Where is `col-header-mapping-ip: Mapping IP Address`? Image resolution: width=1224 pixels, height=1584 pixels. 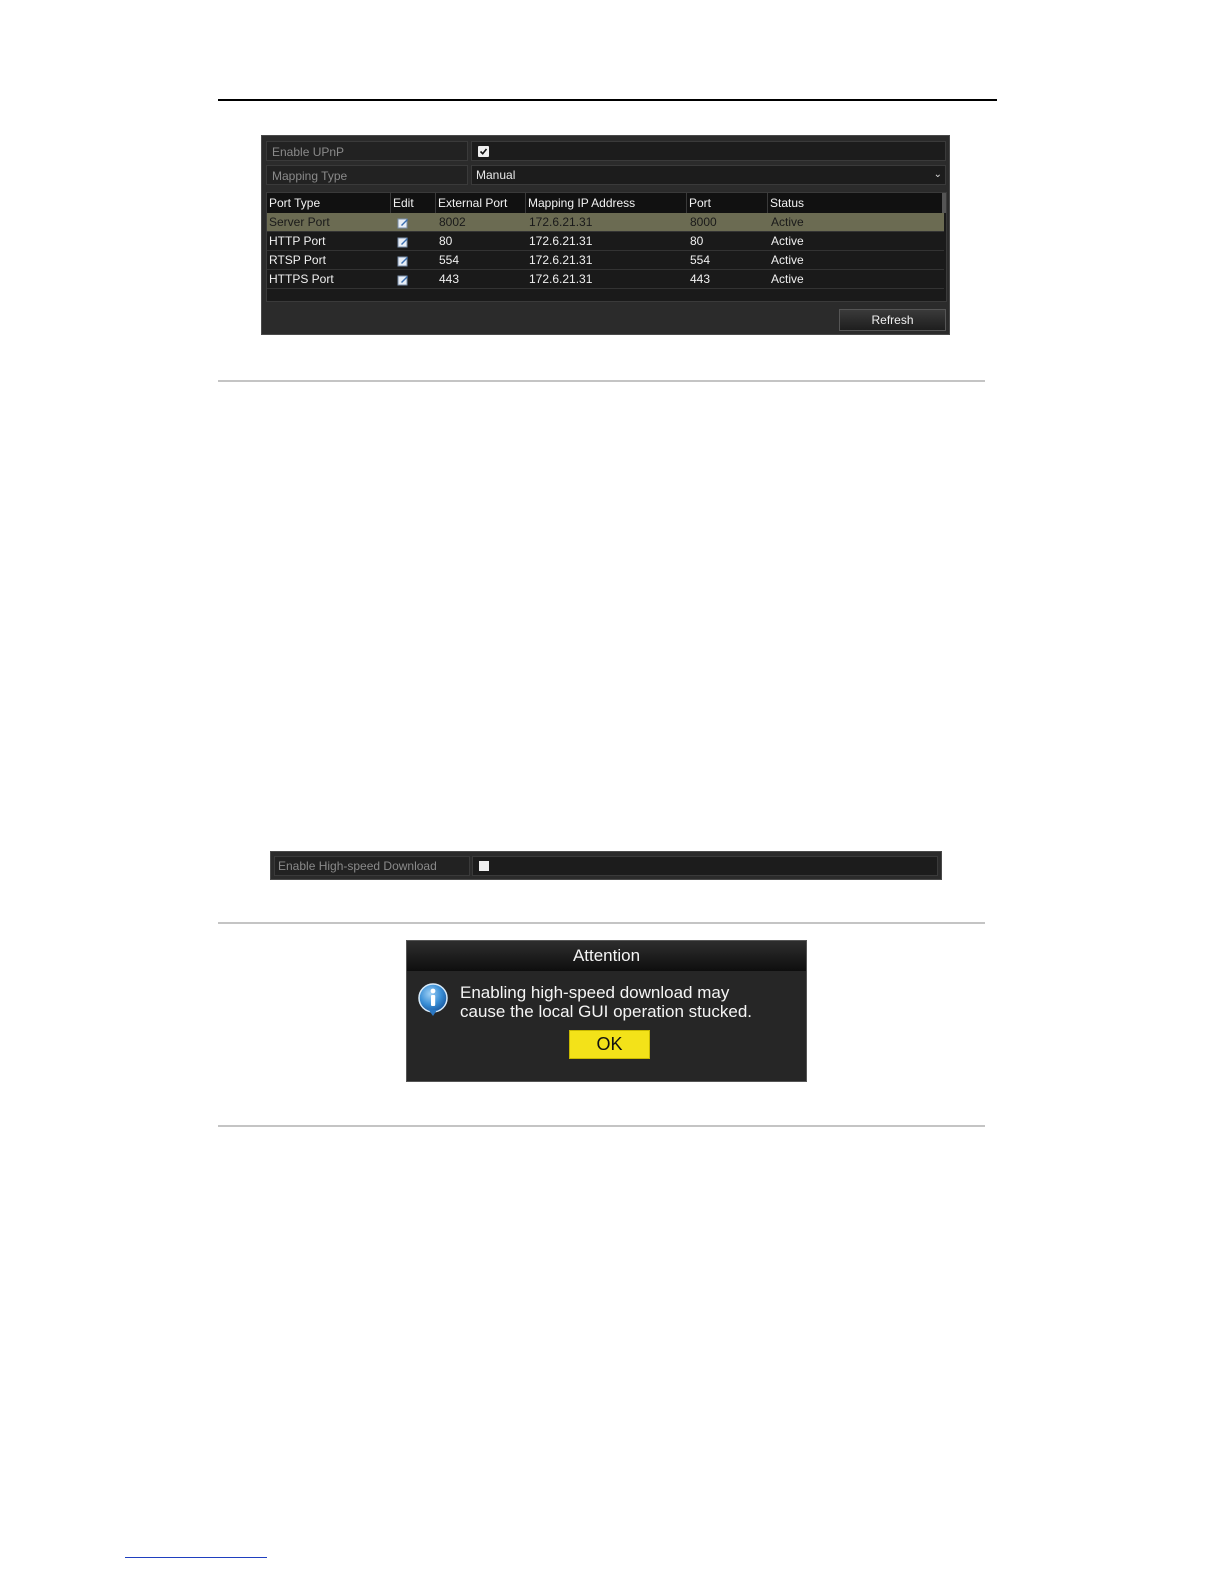 col-header-mapping-ip: Mapping IP Address is located at coordinates (606, 203).